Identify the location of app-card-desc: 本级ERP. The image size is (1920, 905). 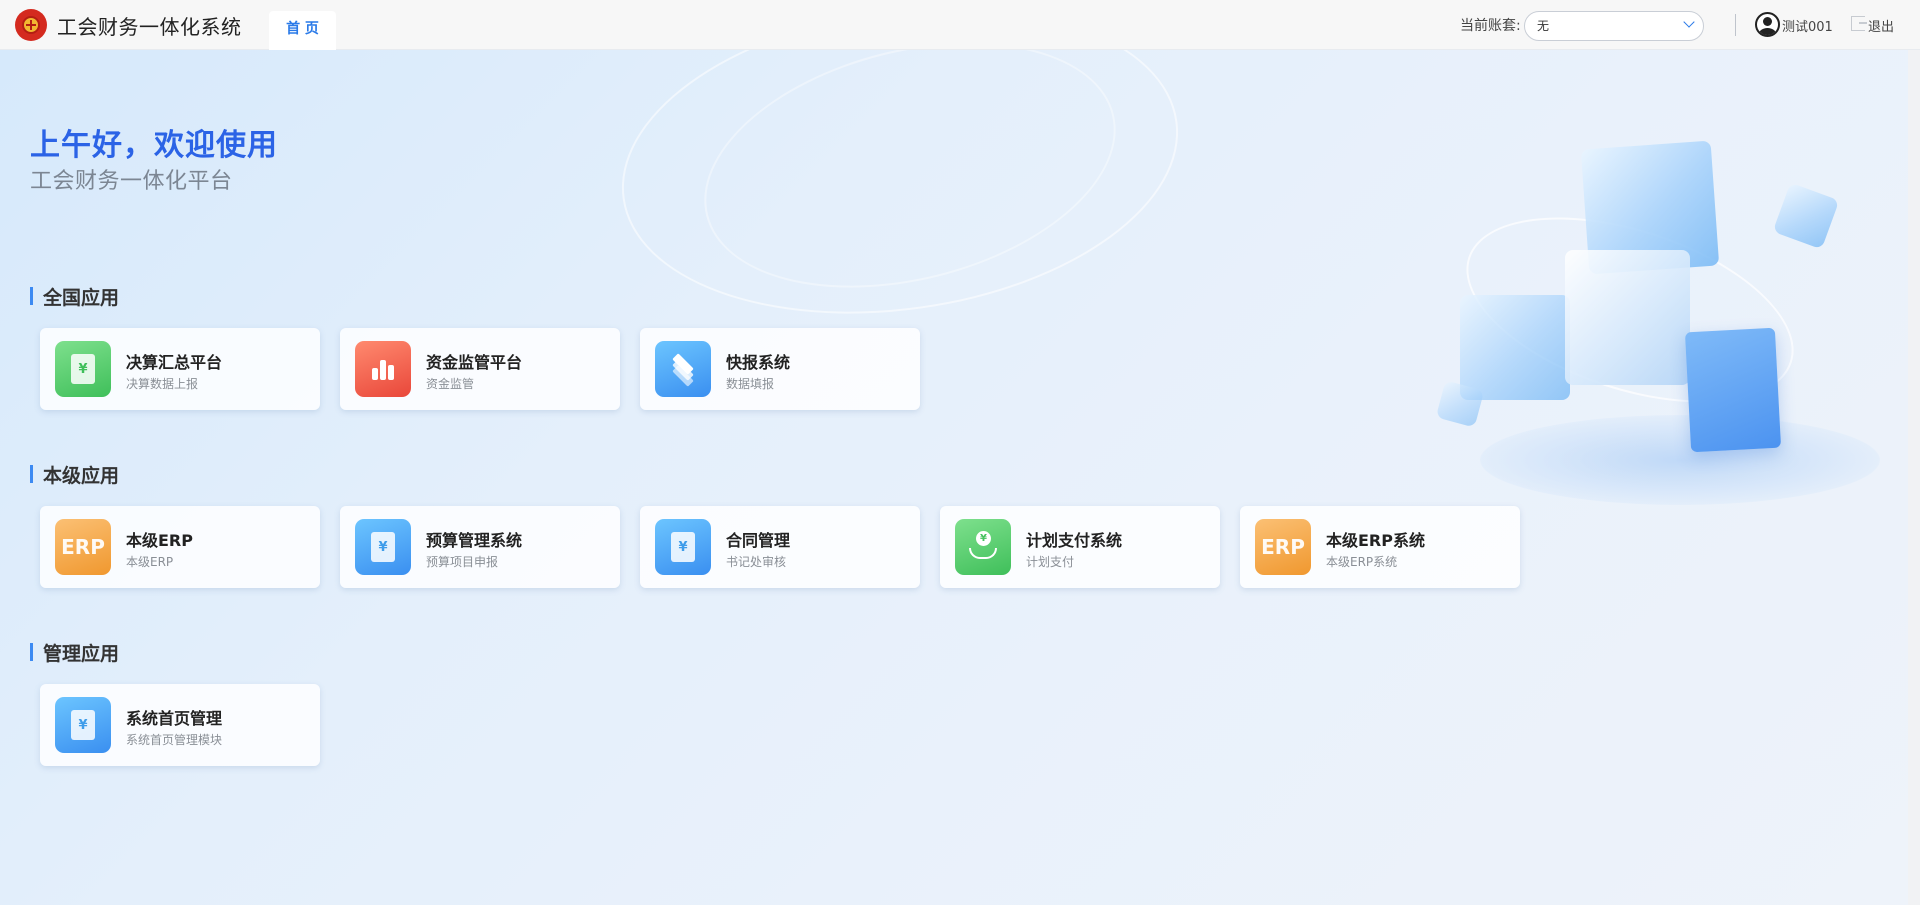
(150, 562).